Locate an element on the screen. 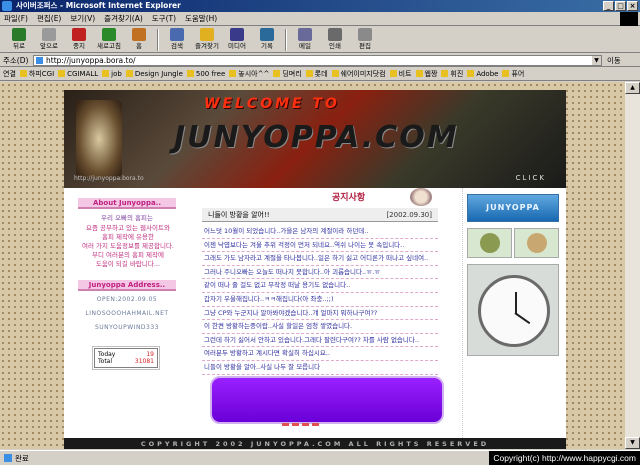 This screenshot has height=465, width=640. link-item: Design Jungle is located at coordinates (154, 74).